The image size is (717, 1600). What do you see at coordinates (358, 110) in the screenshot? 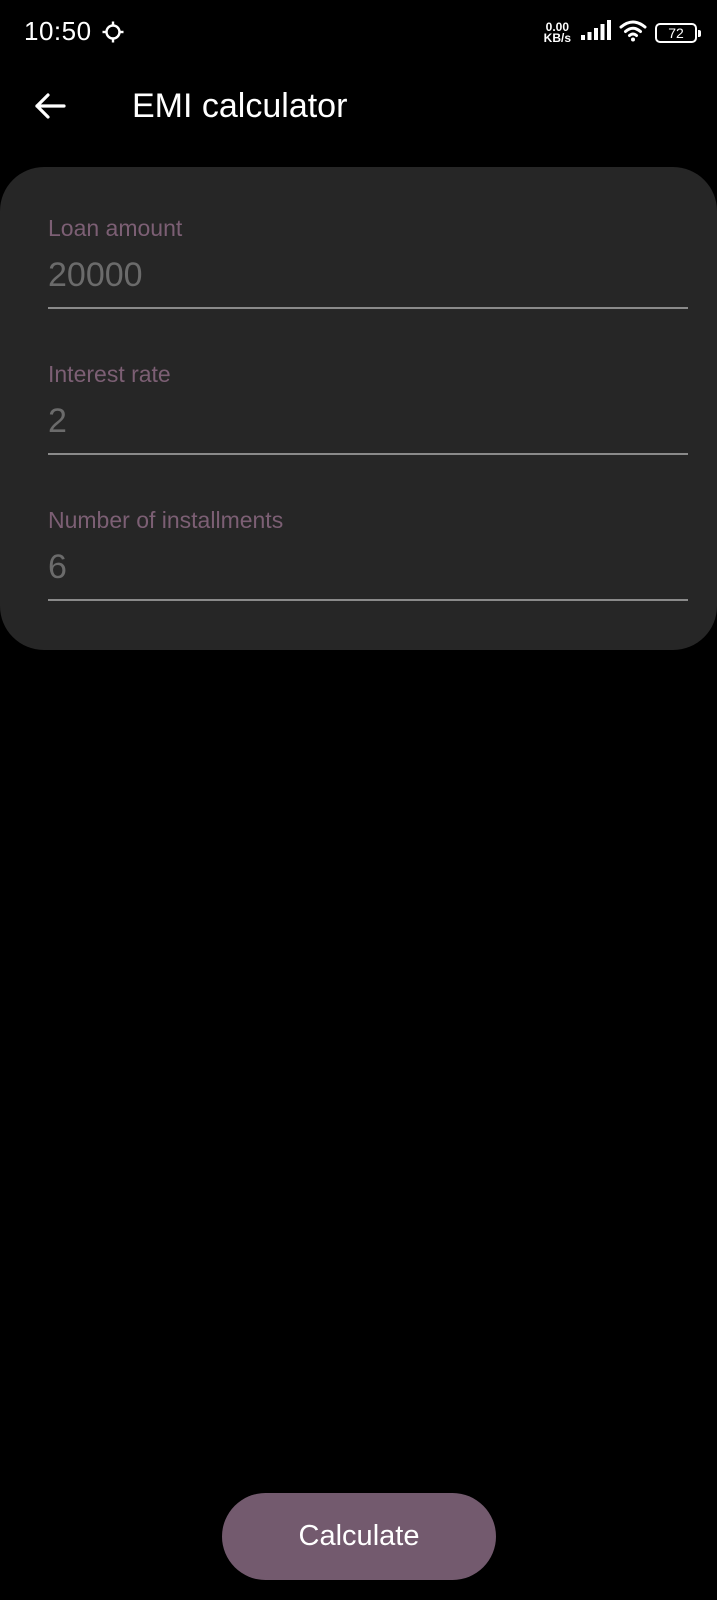
I see `app-bar: EMI calculator` at bounding box center [358, 110].